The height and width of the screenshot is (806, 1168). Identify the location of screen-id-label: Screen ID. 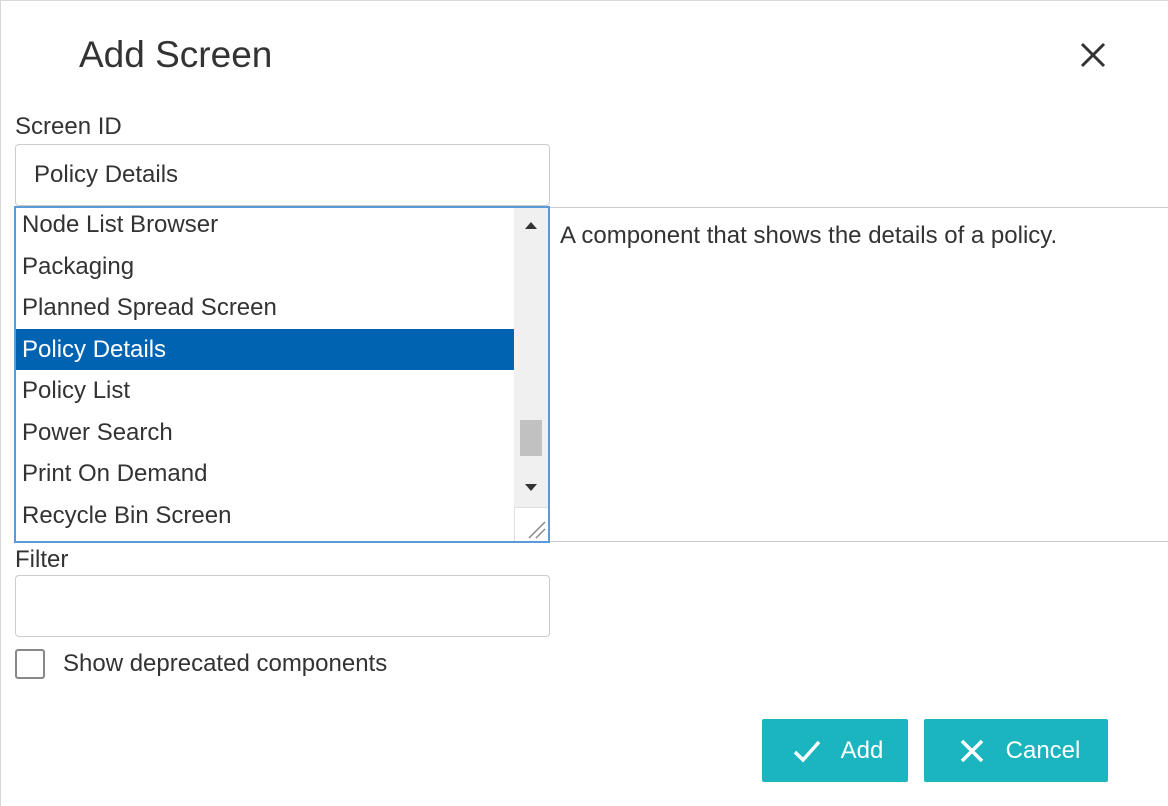
(68, 126).